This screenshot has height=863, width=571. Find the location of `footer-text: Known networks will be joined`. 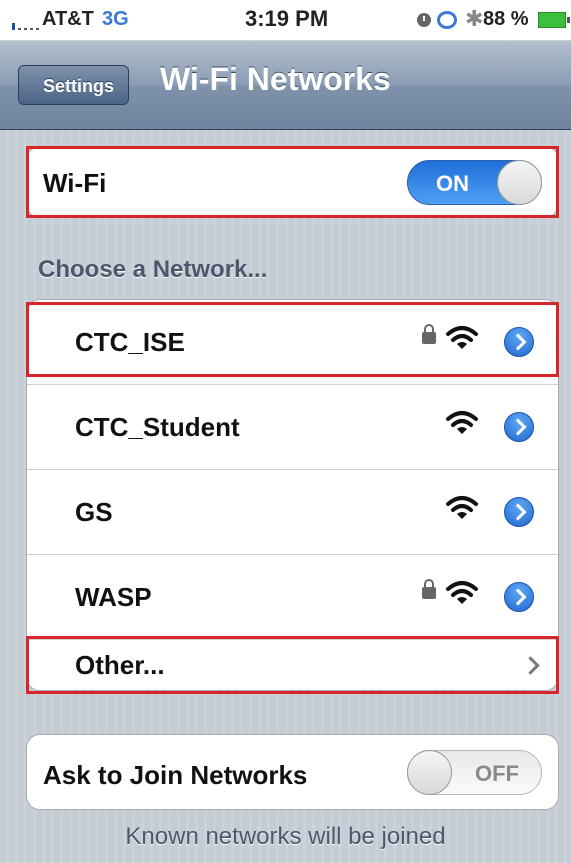

footer-text: Known networks will be joined is located at coordinates (285, 836).